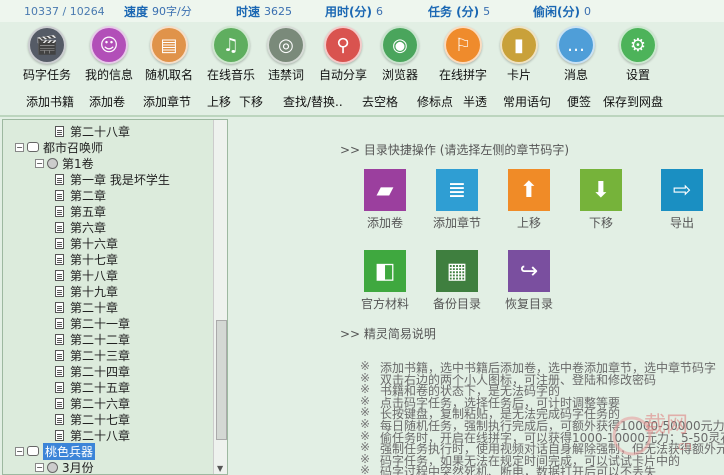 The height and width of the screenshot is (475, 724). I want to click on edit-action-2: 添加卷, so click(107, 101).